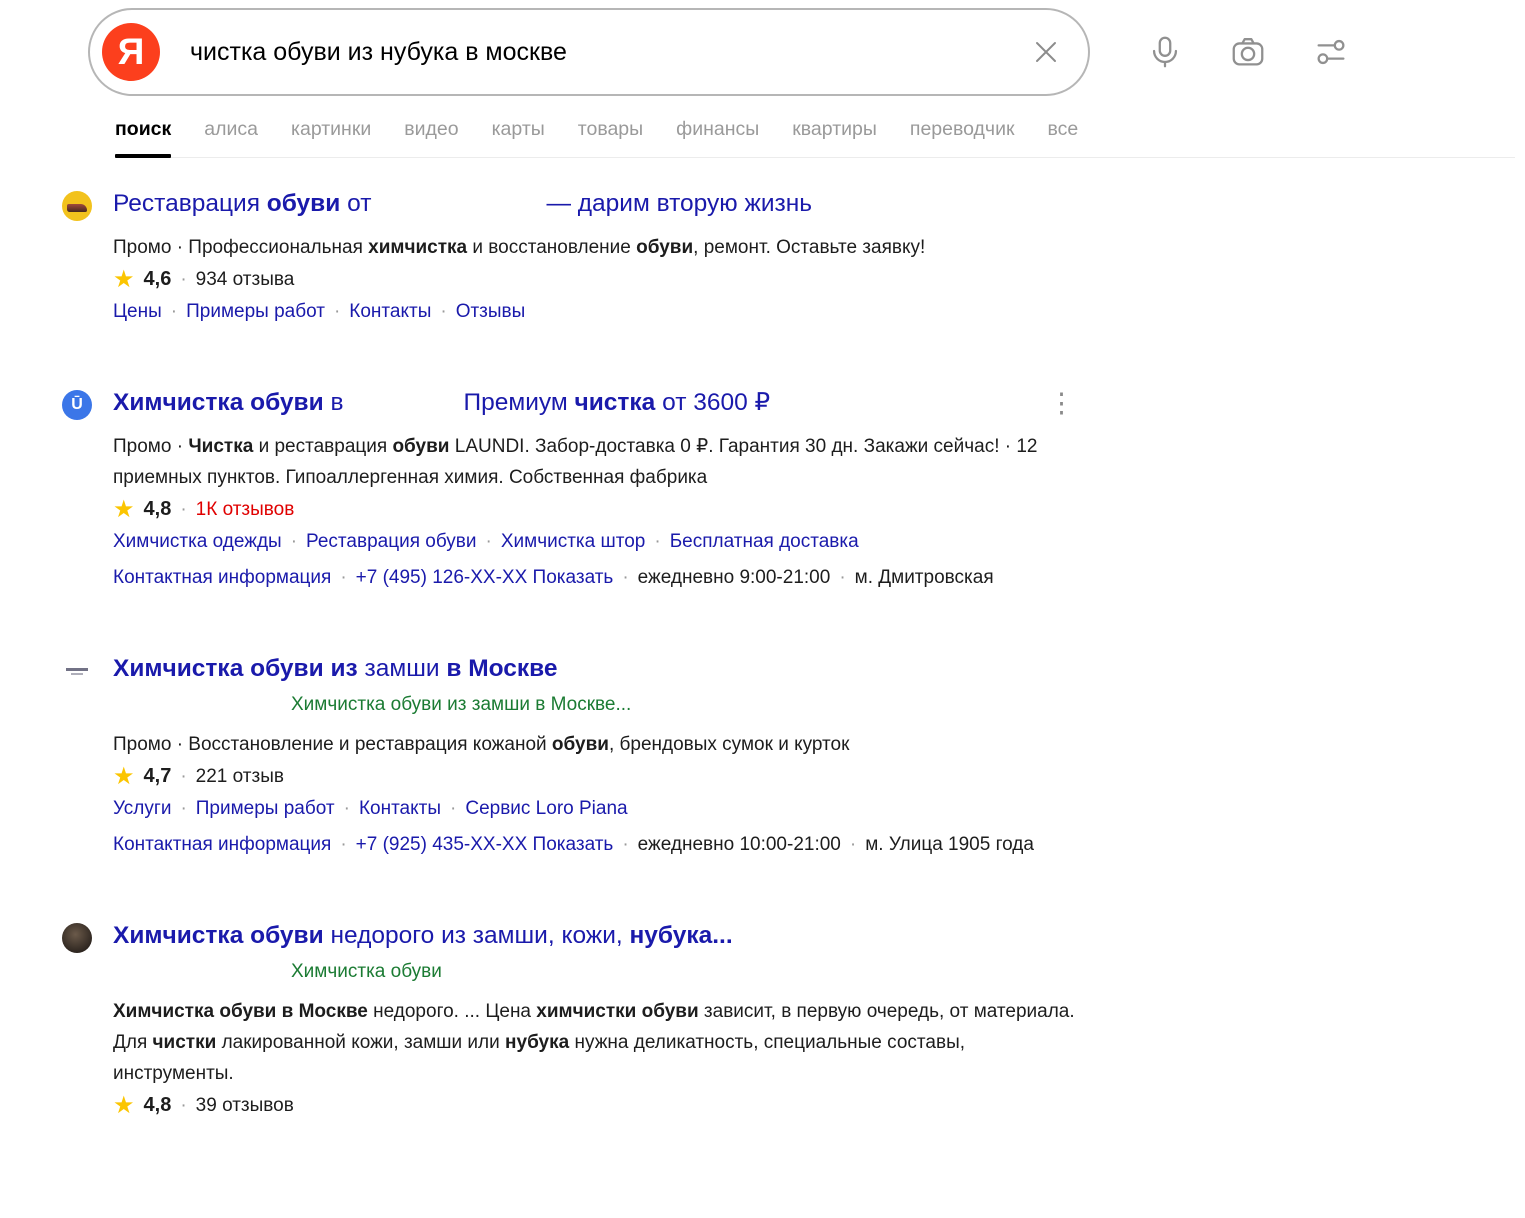 The image size is (1525, 1218). What do you see at coordinates (333, 402) in the screenshot?
I see `text-segment: в` at bounding box center [333, 402].